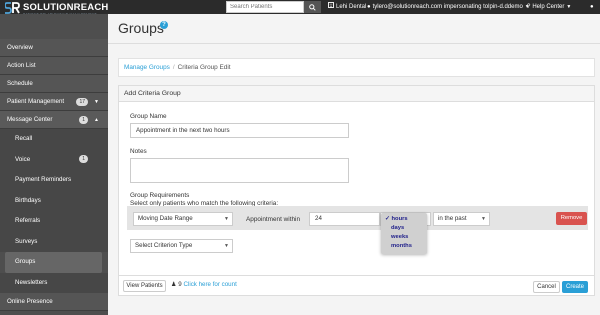 Image resolution: width=600 pixels, height=315 pixels. Describe the element at coordinates (181, 246) in the screenshot. I see `select-criterion-type: Select Criterion Type ▼` at that location.